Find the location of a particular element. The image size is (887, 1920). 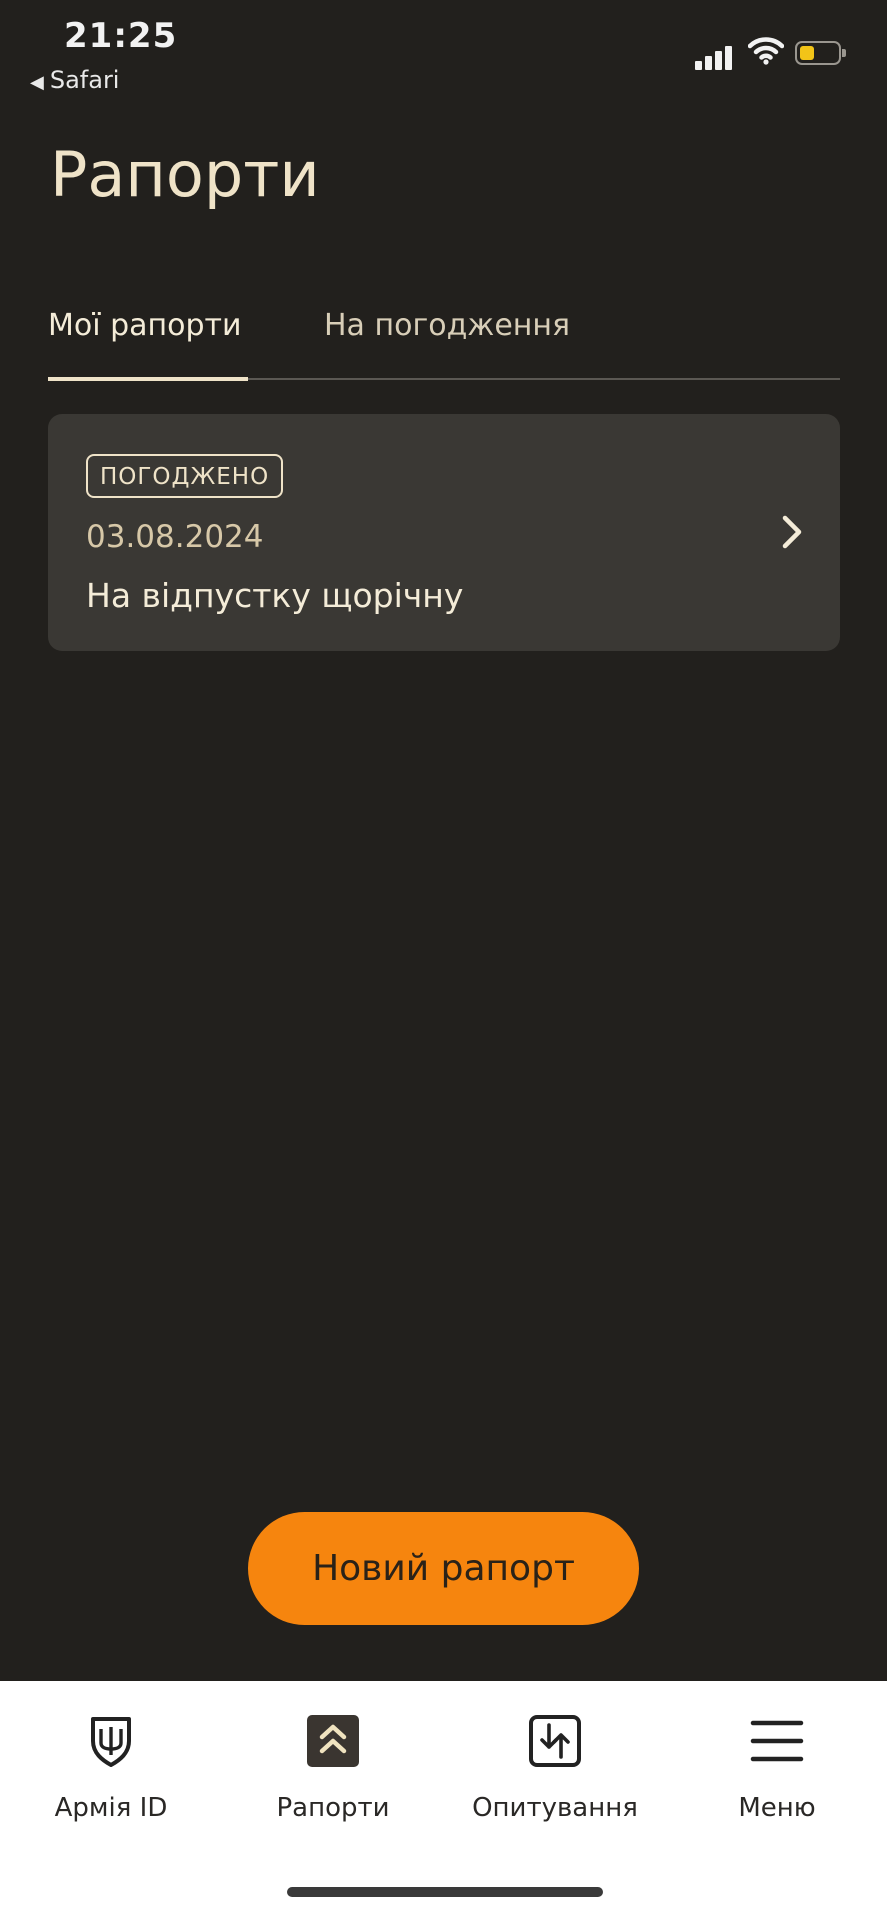

report-title: На відпустку щорічну is located at coordinates (275, 595).